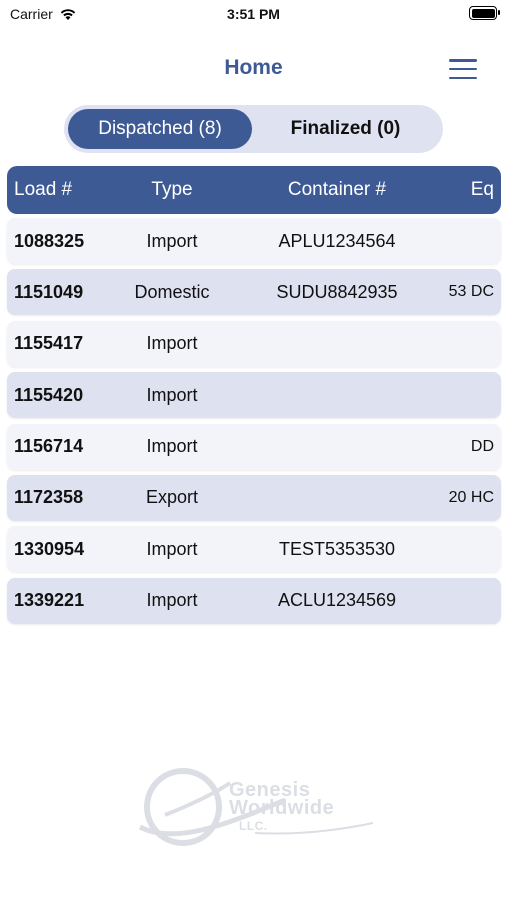  I want to click on table-header: Load # Type Container # Eq, so click(254, 190).